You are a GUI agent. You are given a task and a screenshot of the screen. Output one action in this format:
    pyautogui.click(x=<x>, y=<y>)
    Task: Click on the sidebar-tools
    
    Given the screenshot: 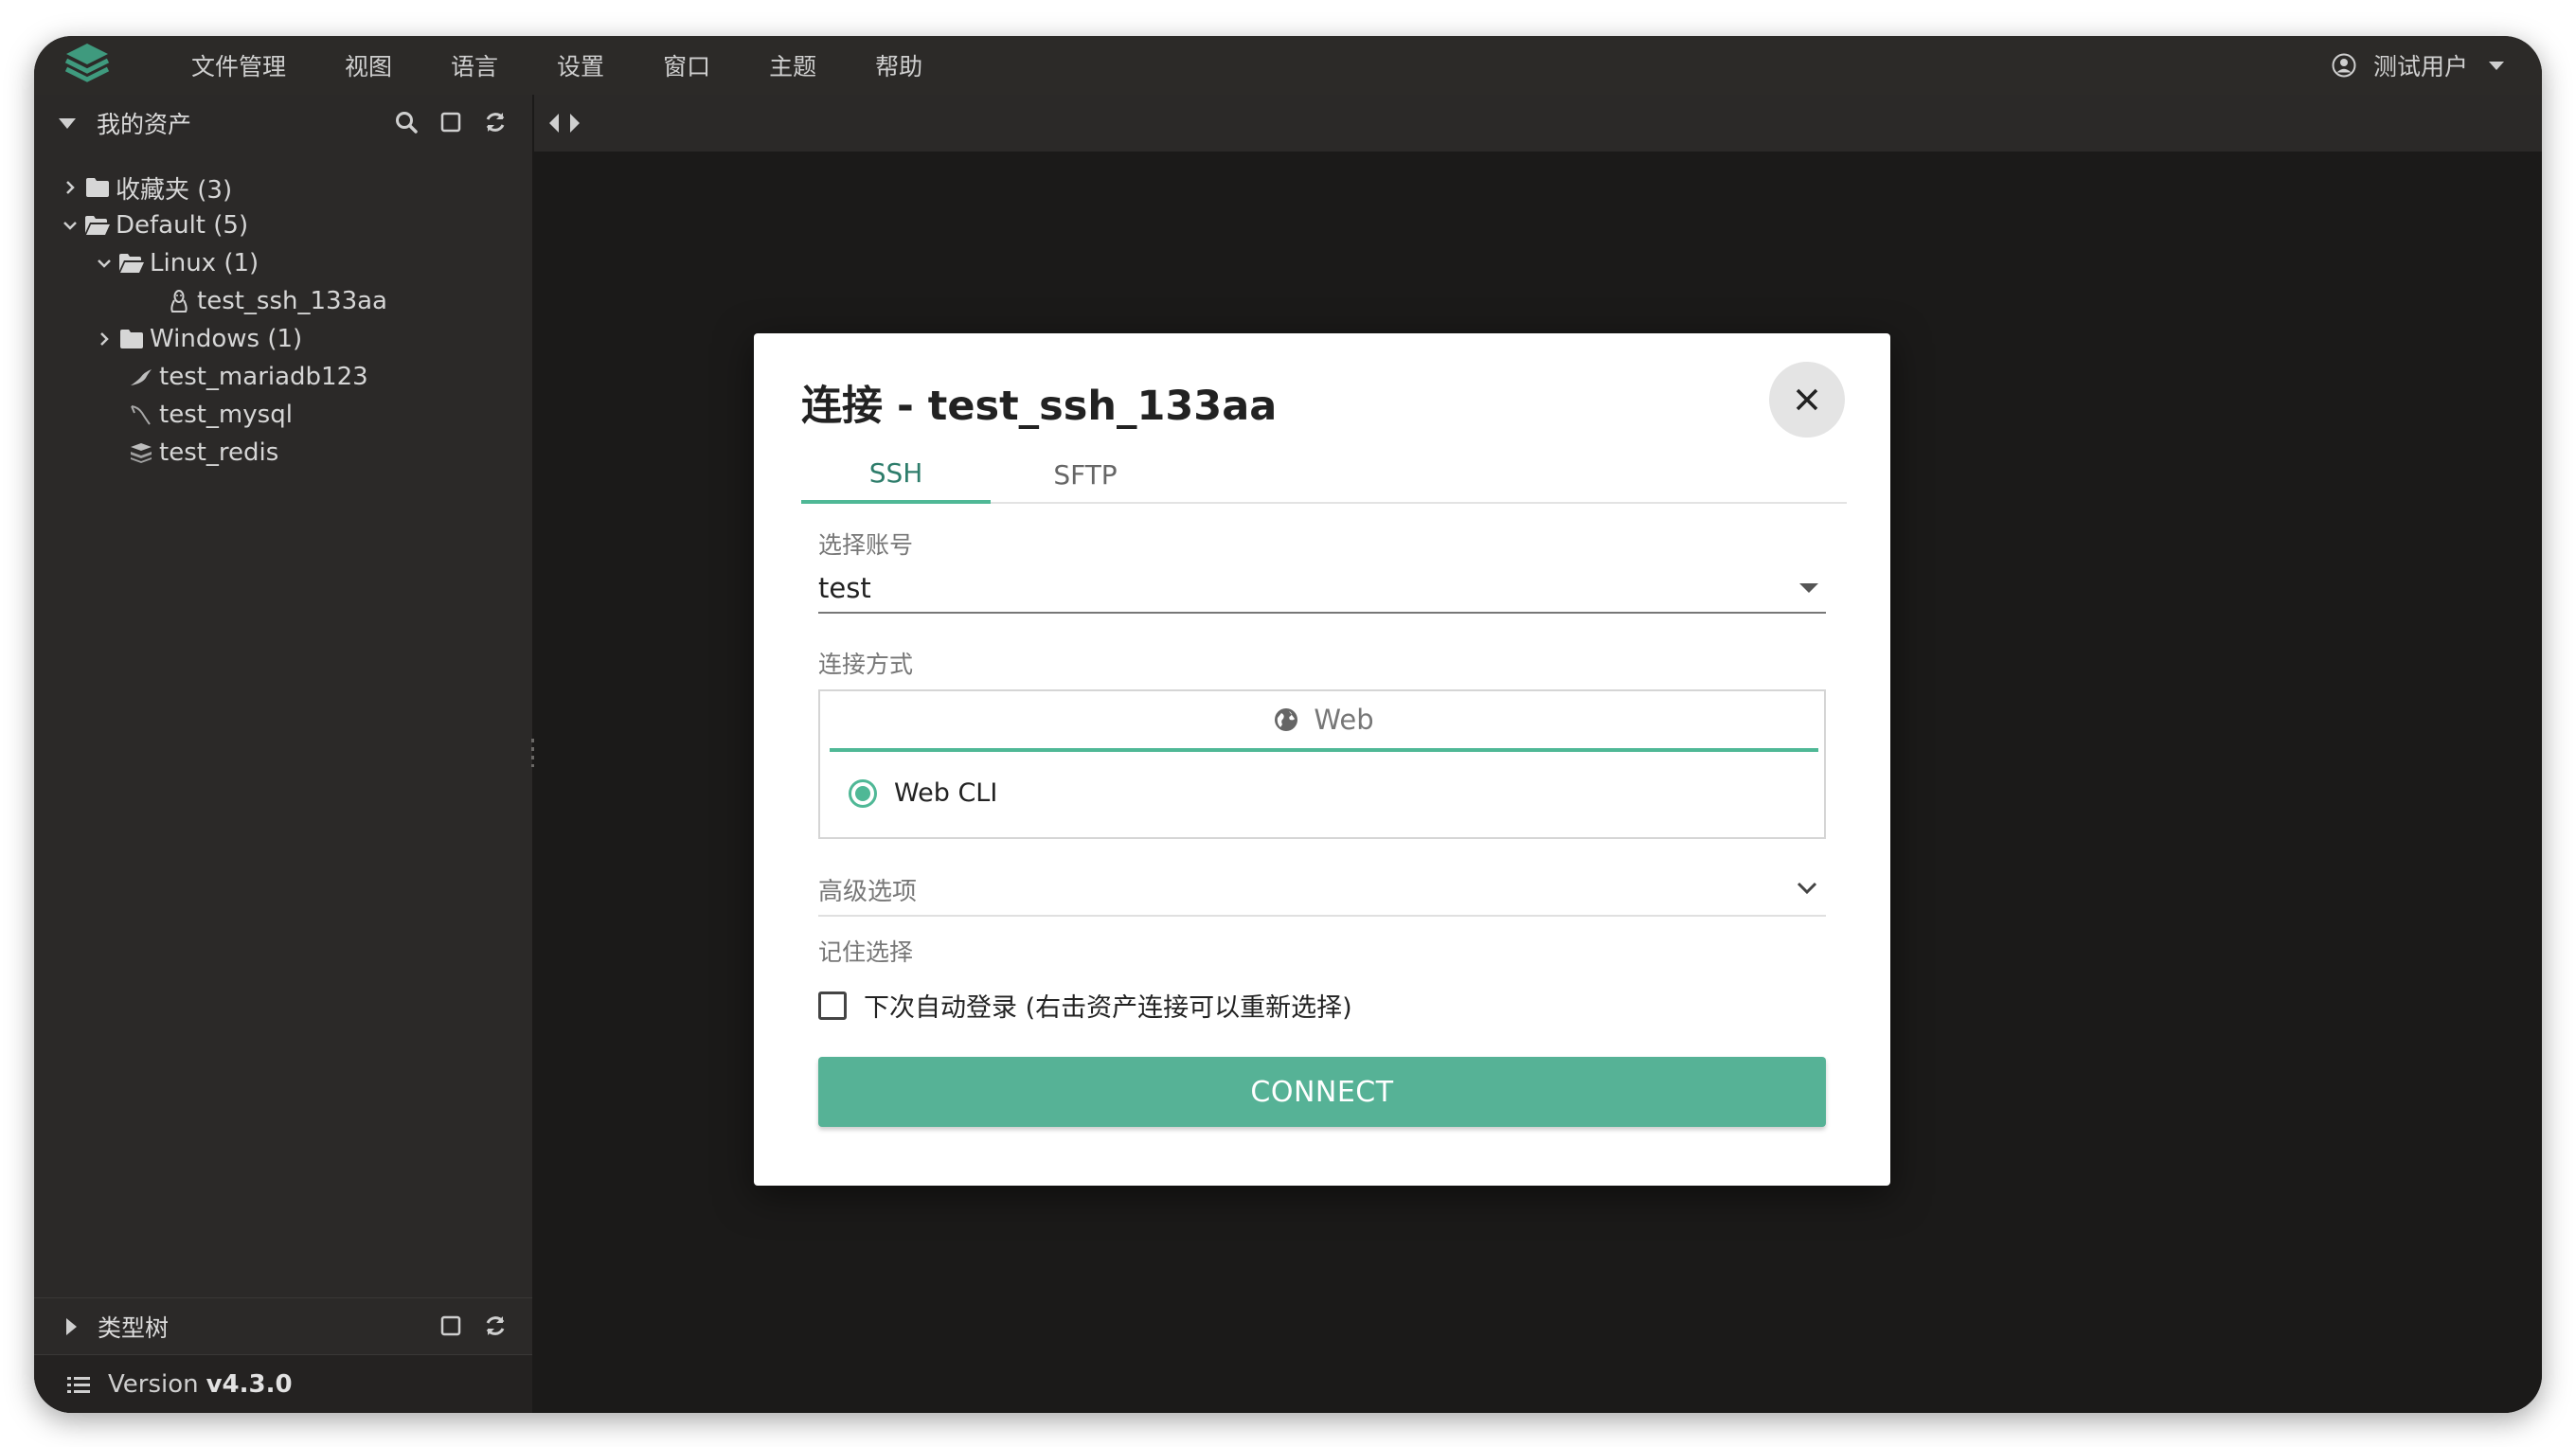 What is the action you would take?
    pyautogui.click(x=451, y=122)
    